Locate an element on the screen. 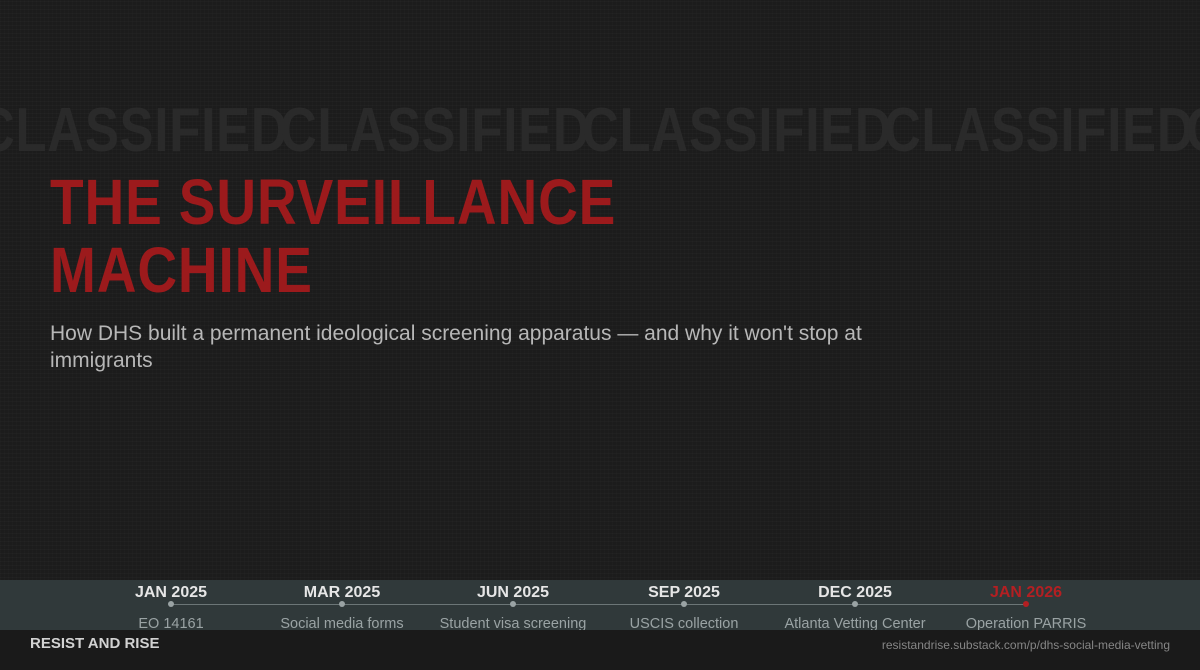 This screenshot has width=1200, height=670. timeline-date: DEC 2025 is located at coordinates (855, 592).